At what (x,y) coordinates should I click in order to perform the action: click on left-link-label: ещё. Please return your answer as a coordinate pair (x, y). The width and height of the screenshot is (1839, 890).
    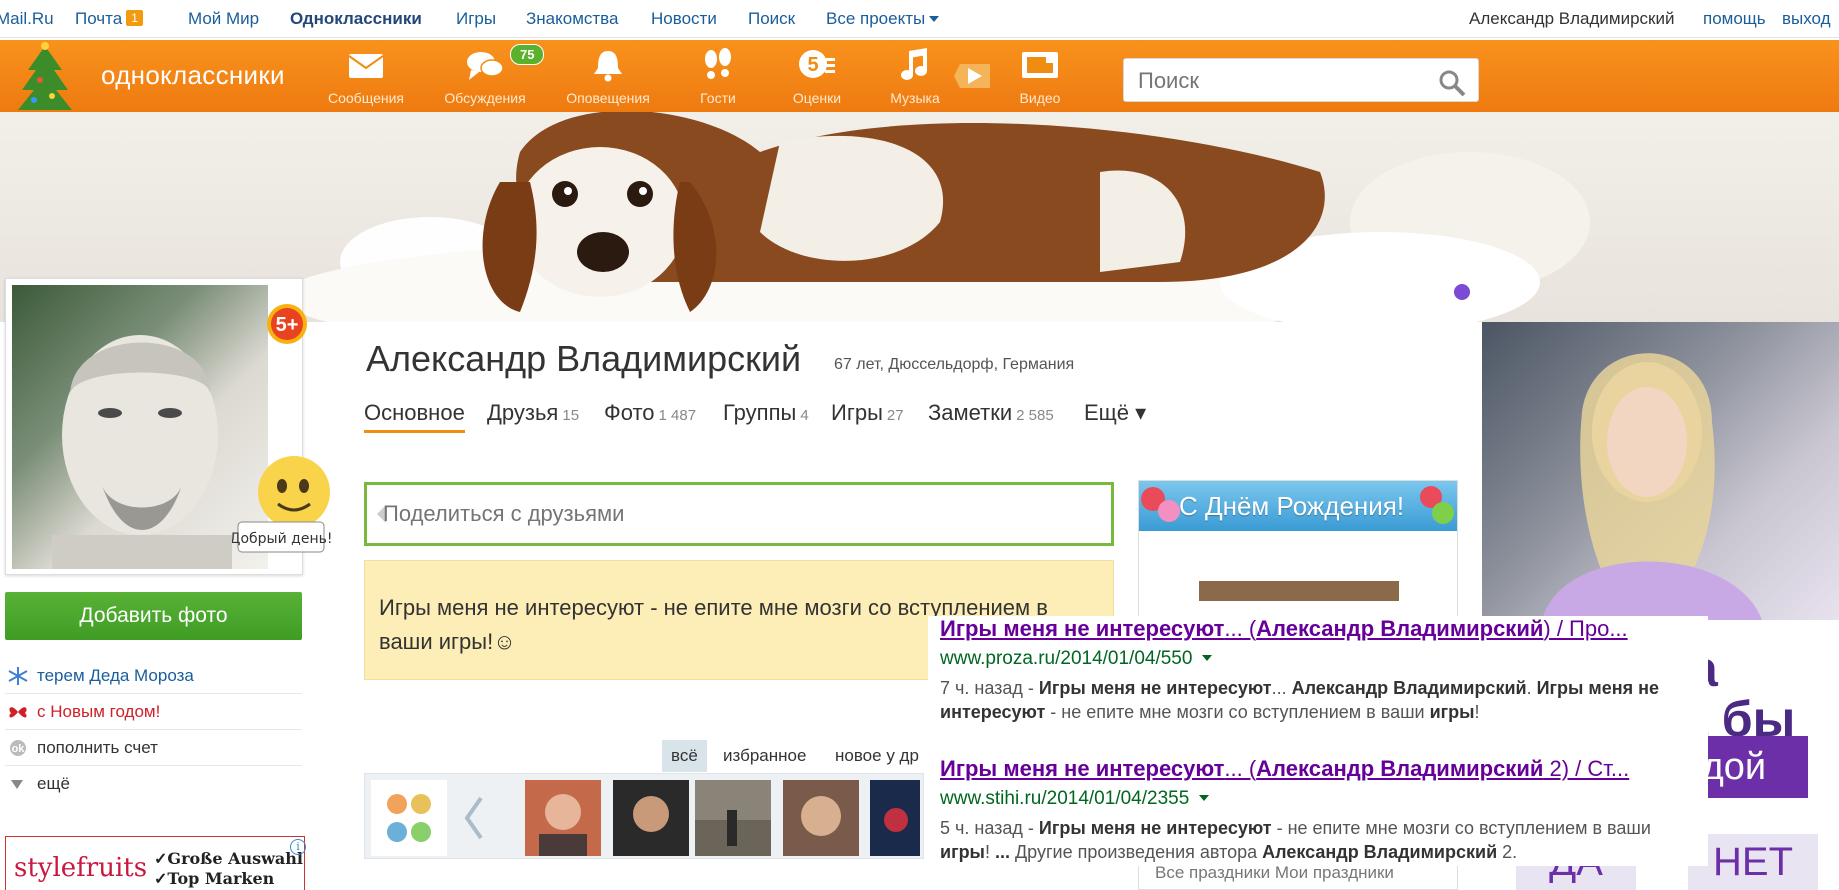
    Looking at the image, I should click on (53, 783).